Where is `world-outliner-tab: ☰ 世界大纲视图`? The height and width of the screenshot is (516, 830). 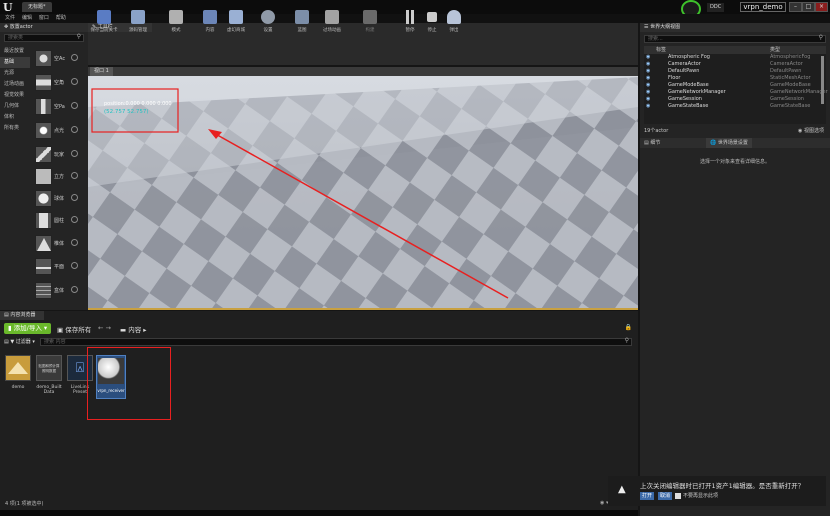
world-outliner-tab: ☰ 世界大纲视图 is located at coordinates (735, 27).